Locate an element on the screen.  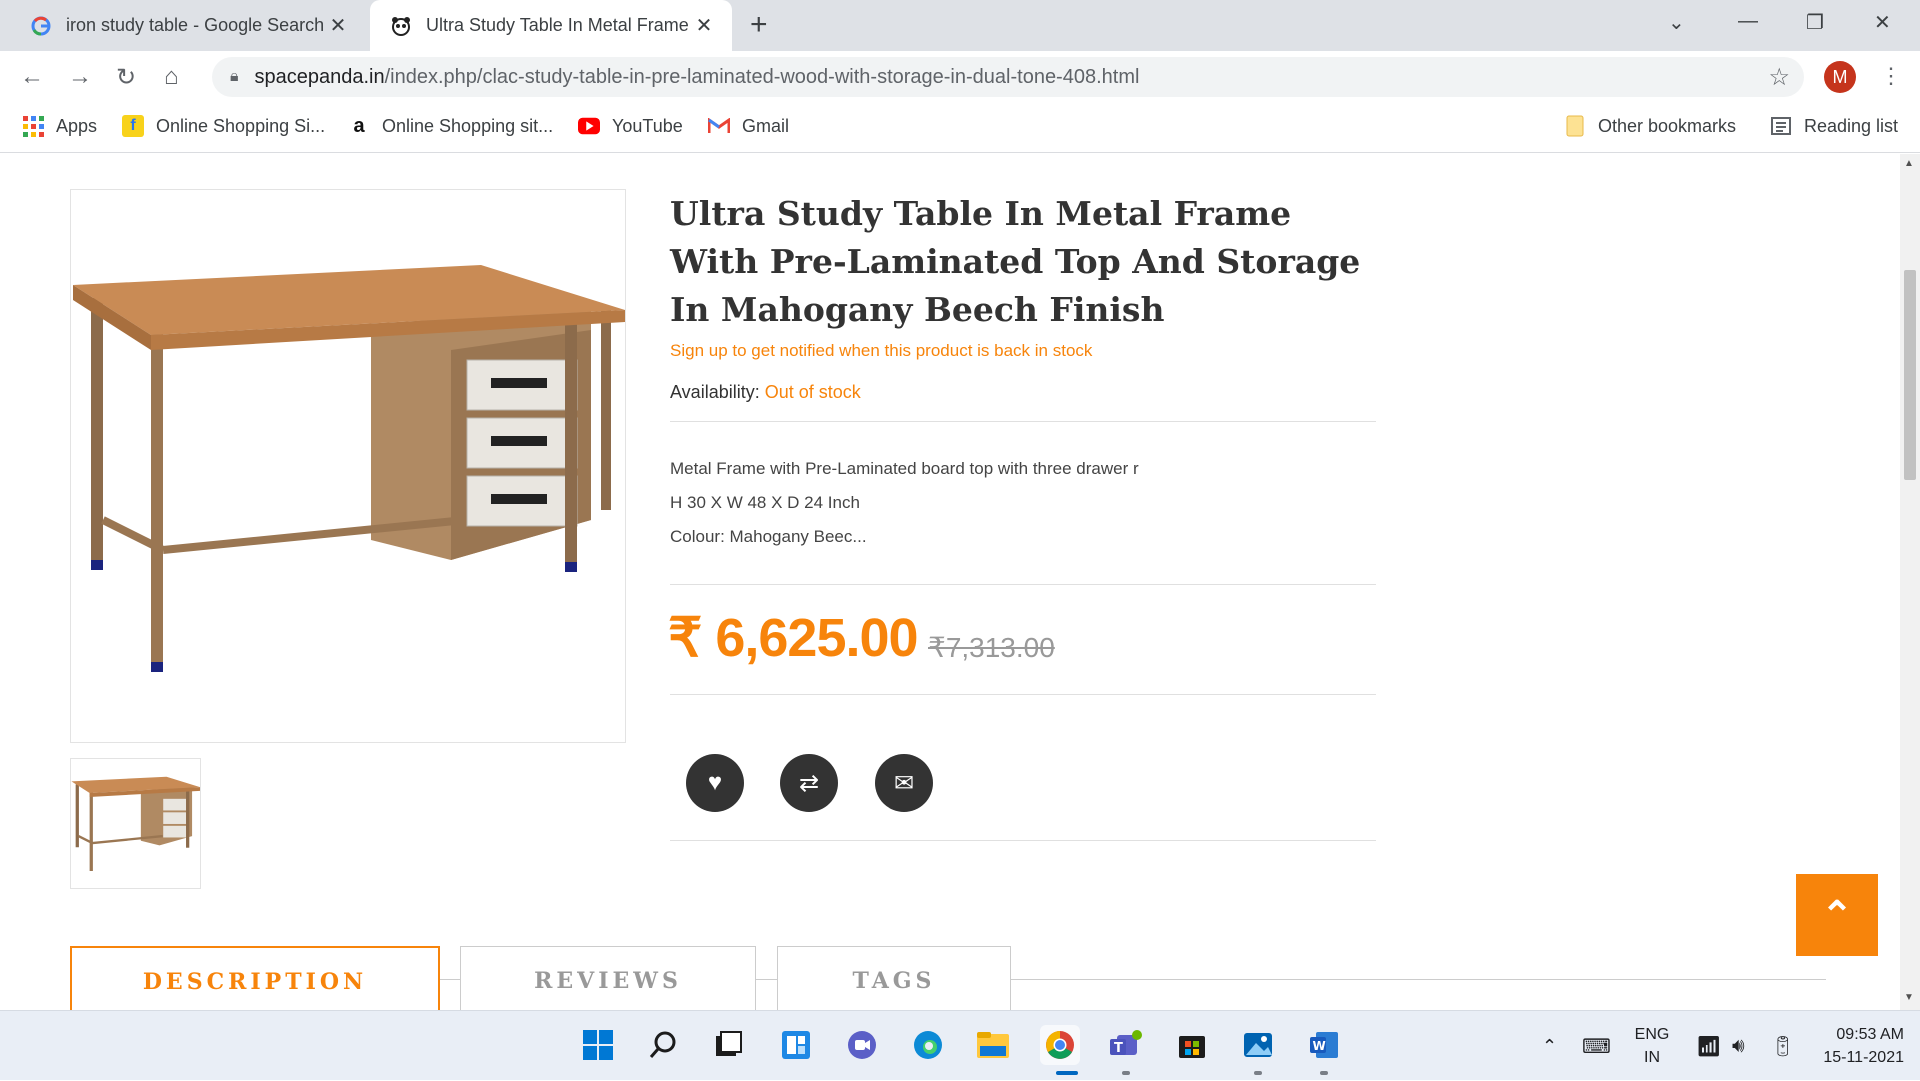
url-domain: spacepanda.in is located at coordinates (319, 76).